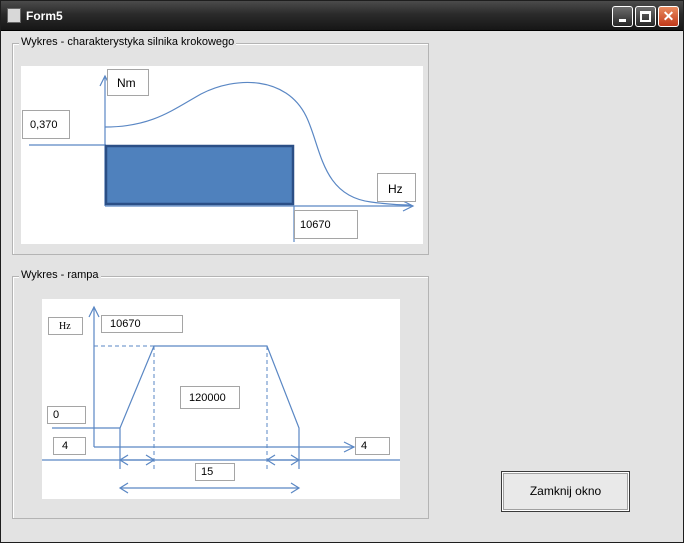 The height and width of the screenshot is (543, 684). I want to click on title-bar: Form5 ✕, so click(342, 16).